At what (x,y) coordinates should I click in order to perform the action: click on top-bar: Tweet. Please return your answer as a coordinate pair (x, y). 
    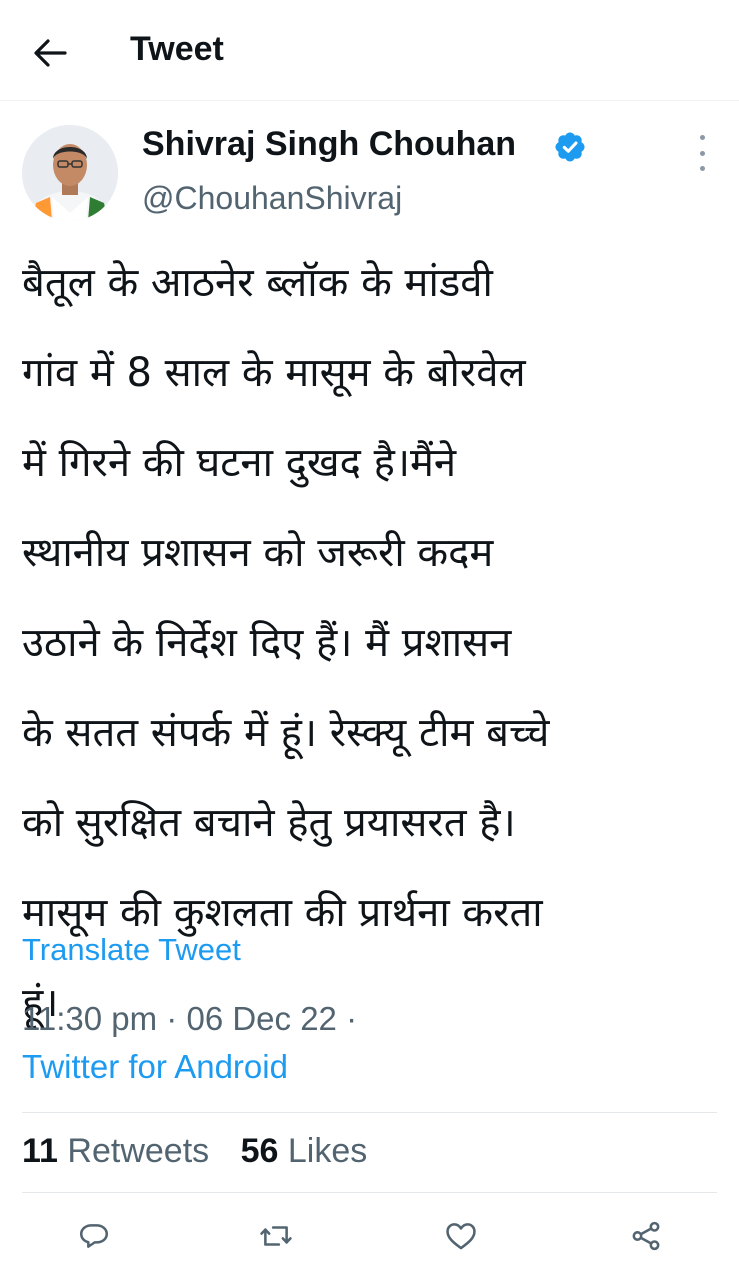
    Looking at the image, I should click on (369, 50).